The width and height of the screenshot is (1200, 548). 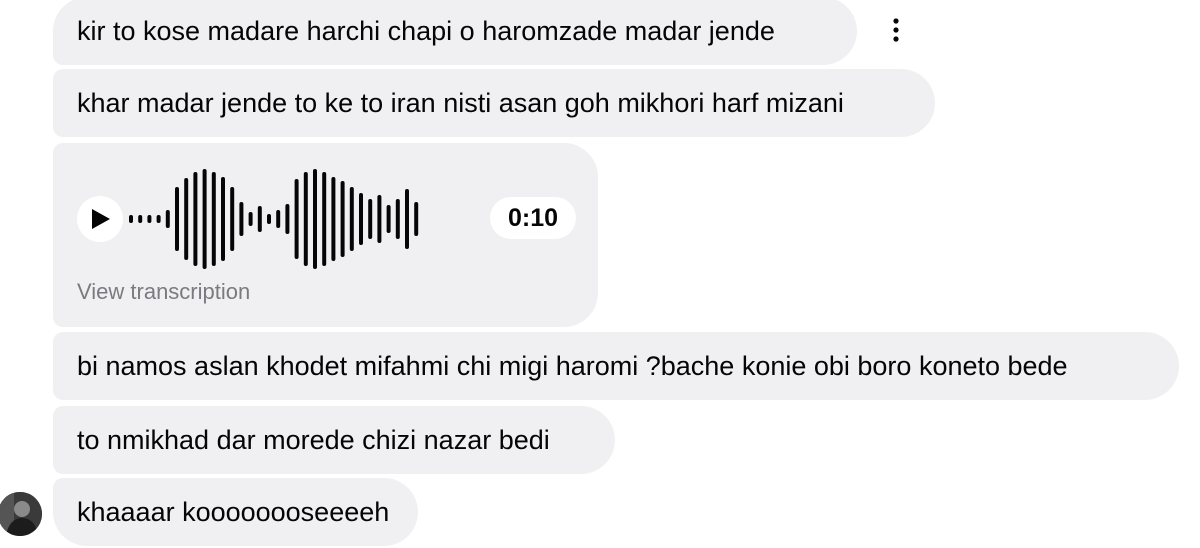 I want to click on message-bubble: khaaaar koooooooseeeeh, so click(x=235, y=512).